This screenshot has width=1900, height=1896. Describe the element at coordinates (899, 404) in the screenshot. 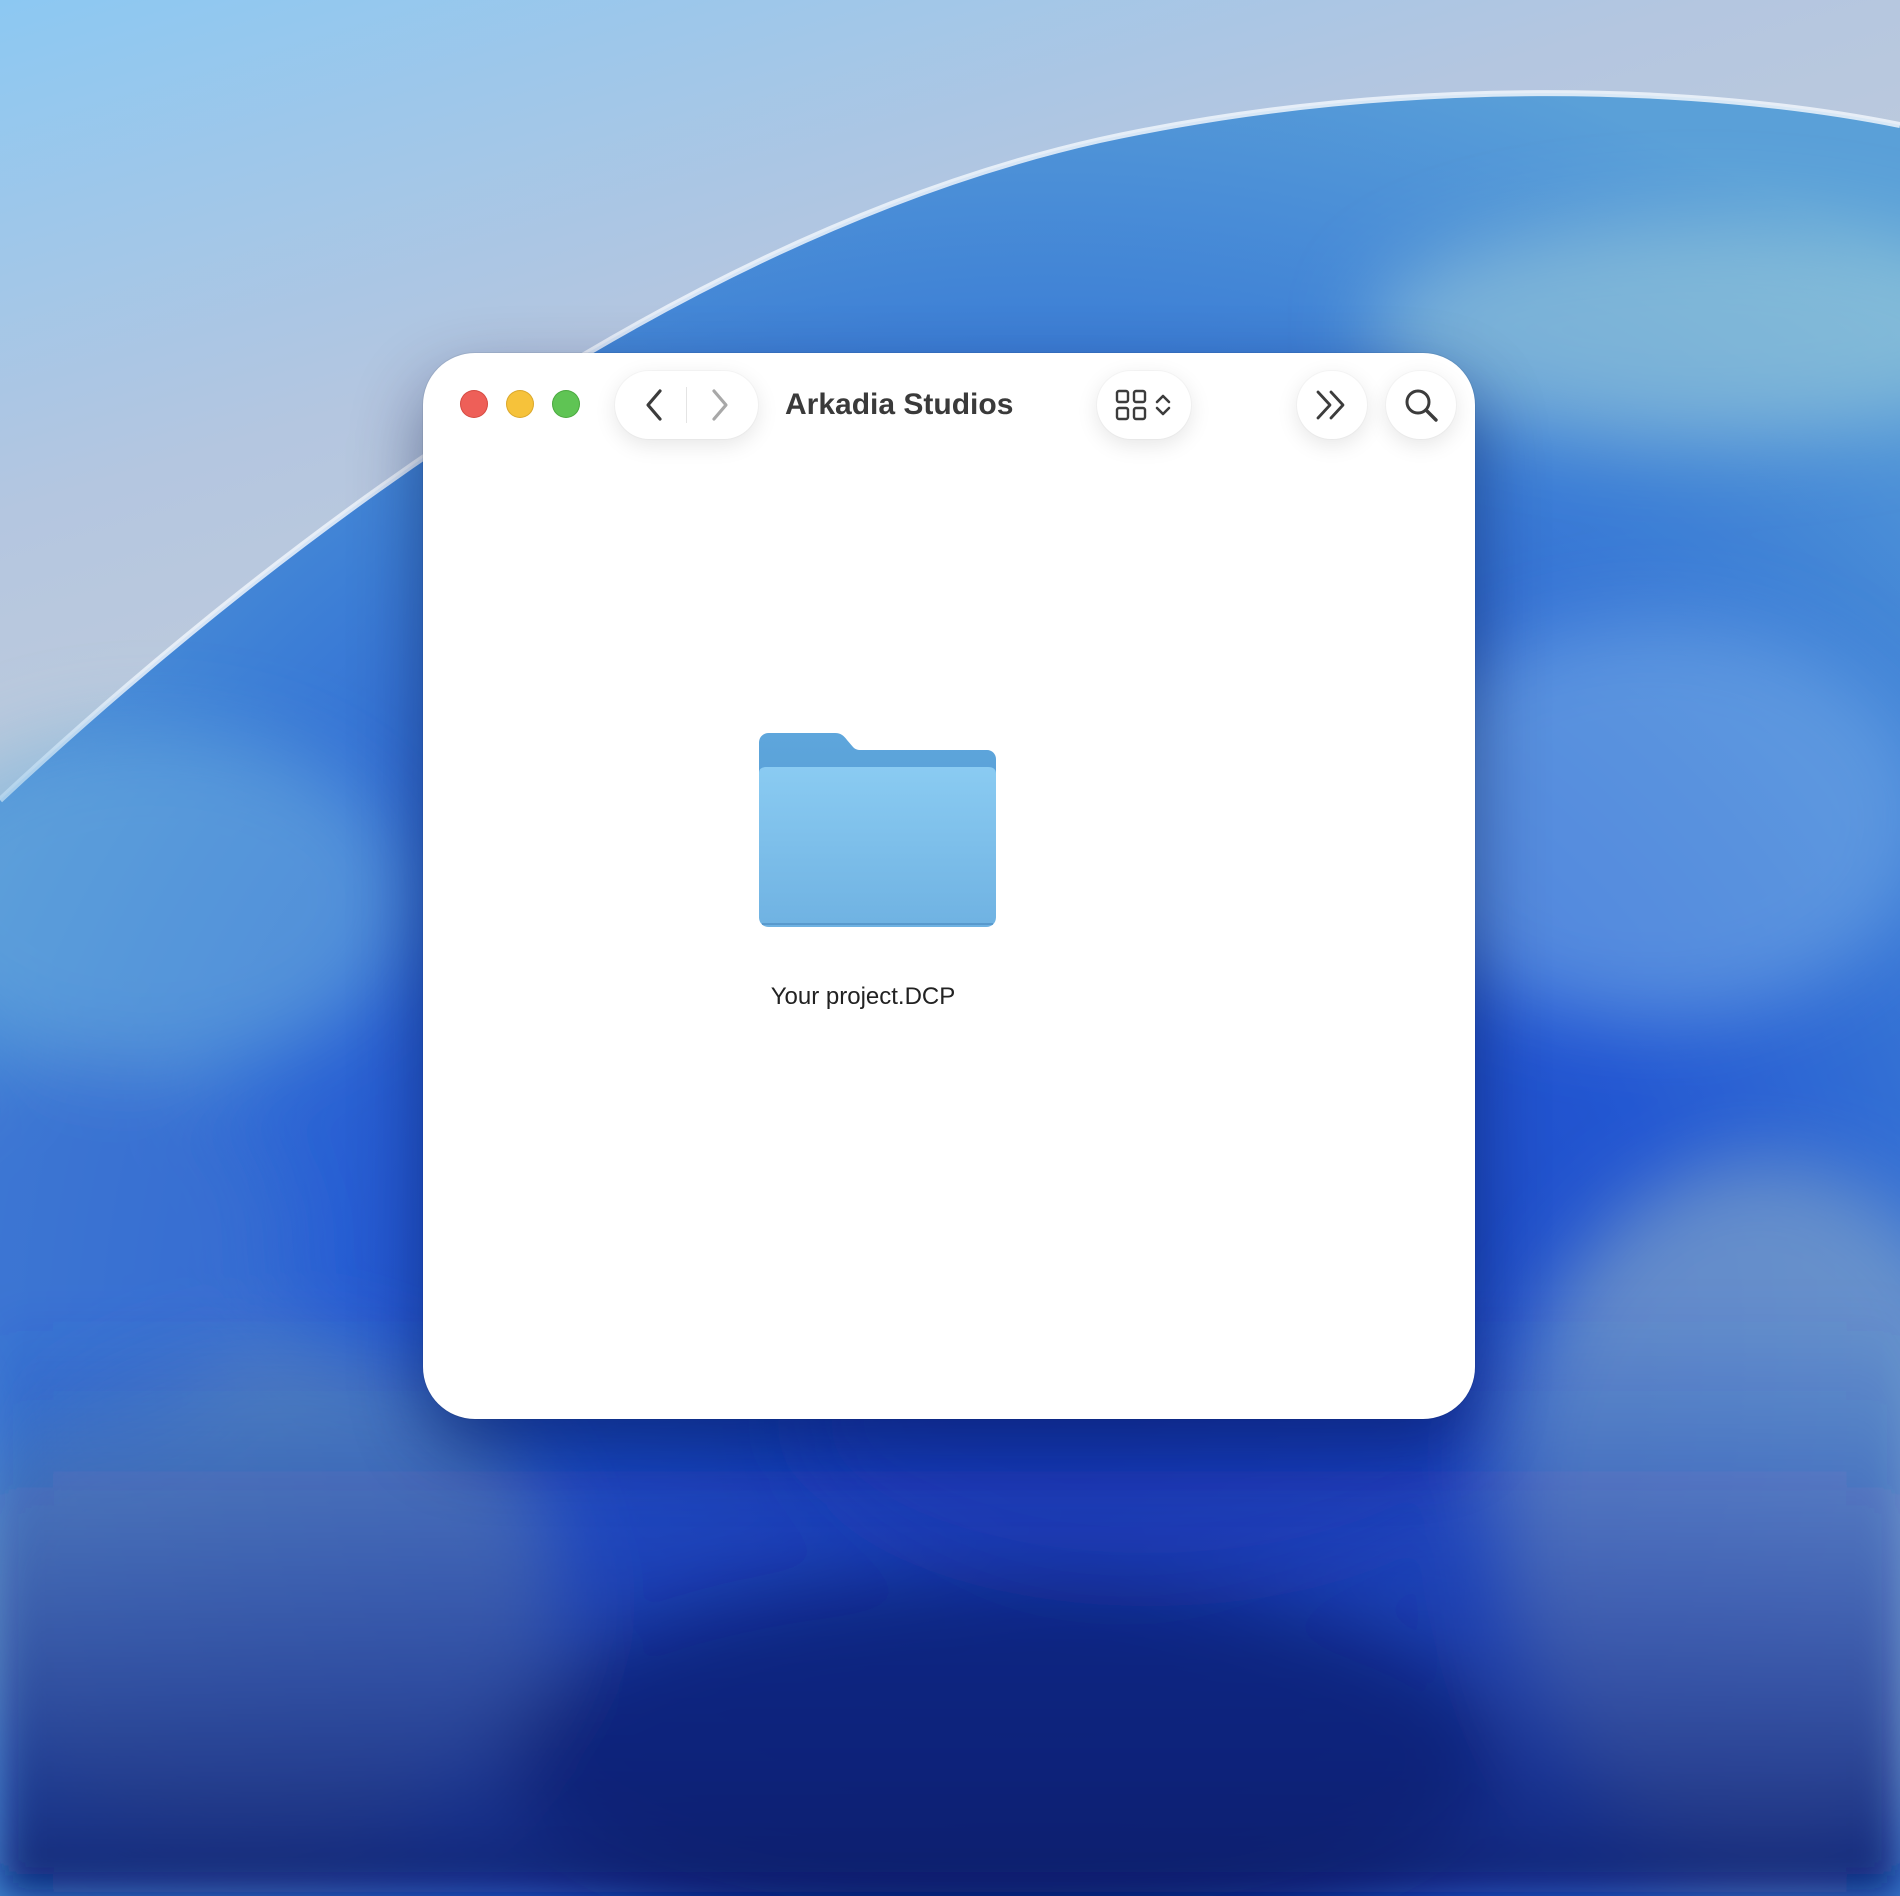

I see `window-title: Arkadia Studios` at that location.